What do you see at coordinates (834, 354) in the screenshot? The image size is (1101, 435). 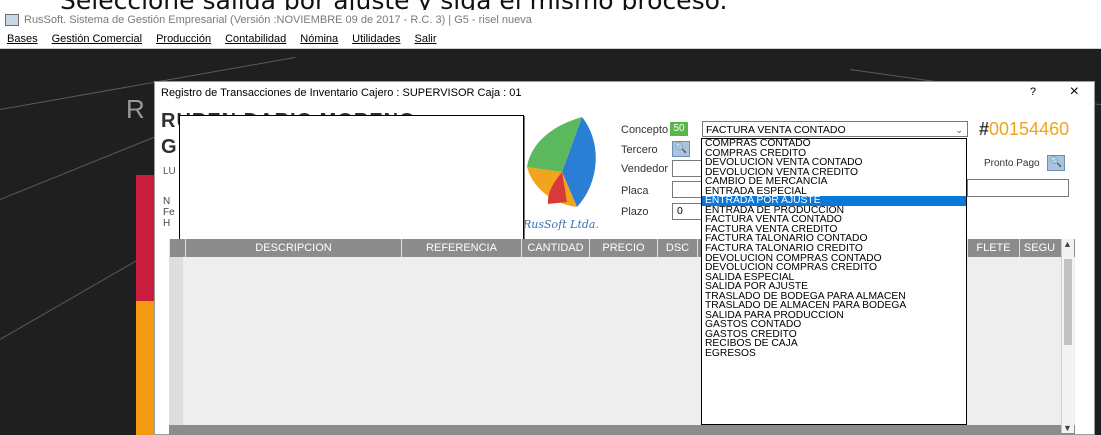 I see `dropdown-option: EGRESOS` at bounding box center [834, 354].